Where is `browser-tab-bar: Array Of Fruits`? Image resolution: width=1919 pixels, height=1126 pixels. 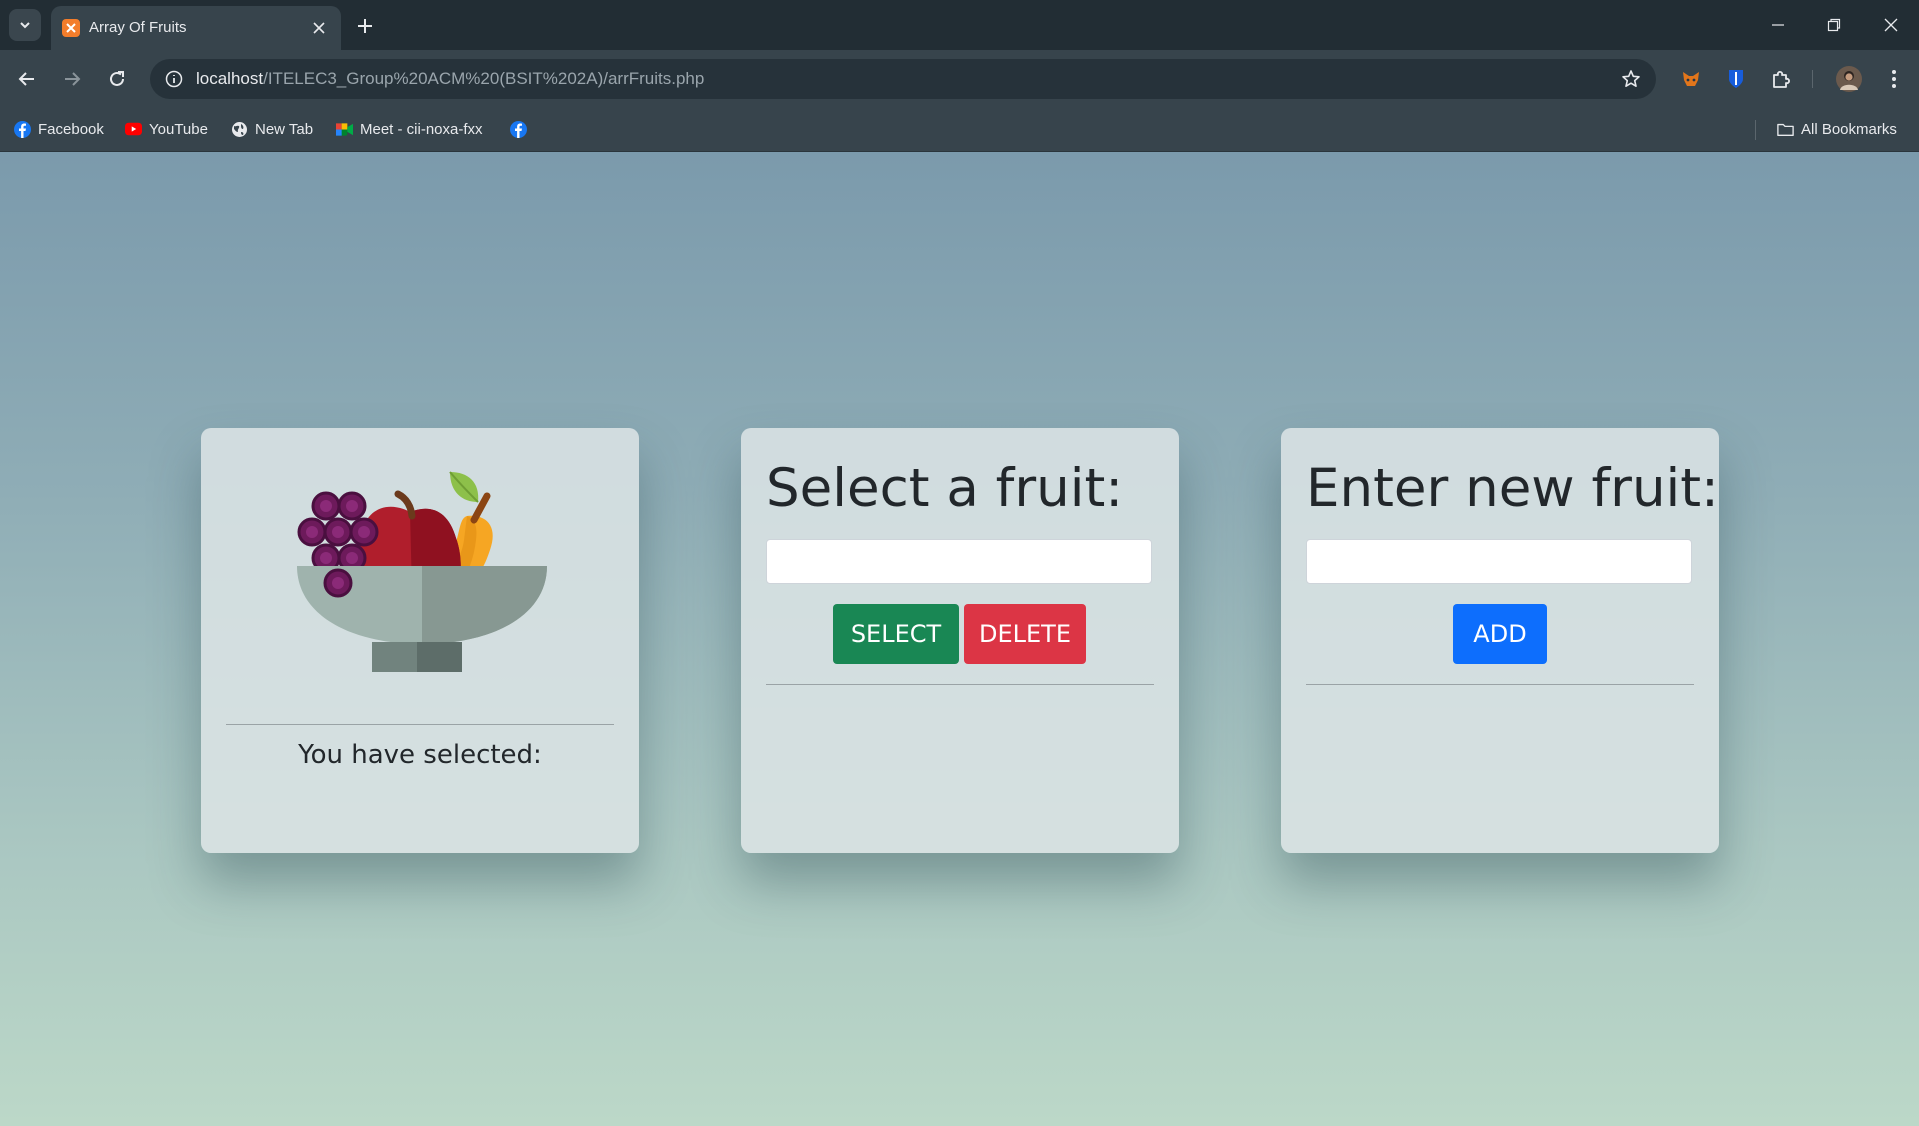
browser-tab-bar: Array Of Fruits is located at coordinates (959, 25).